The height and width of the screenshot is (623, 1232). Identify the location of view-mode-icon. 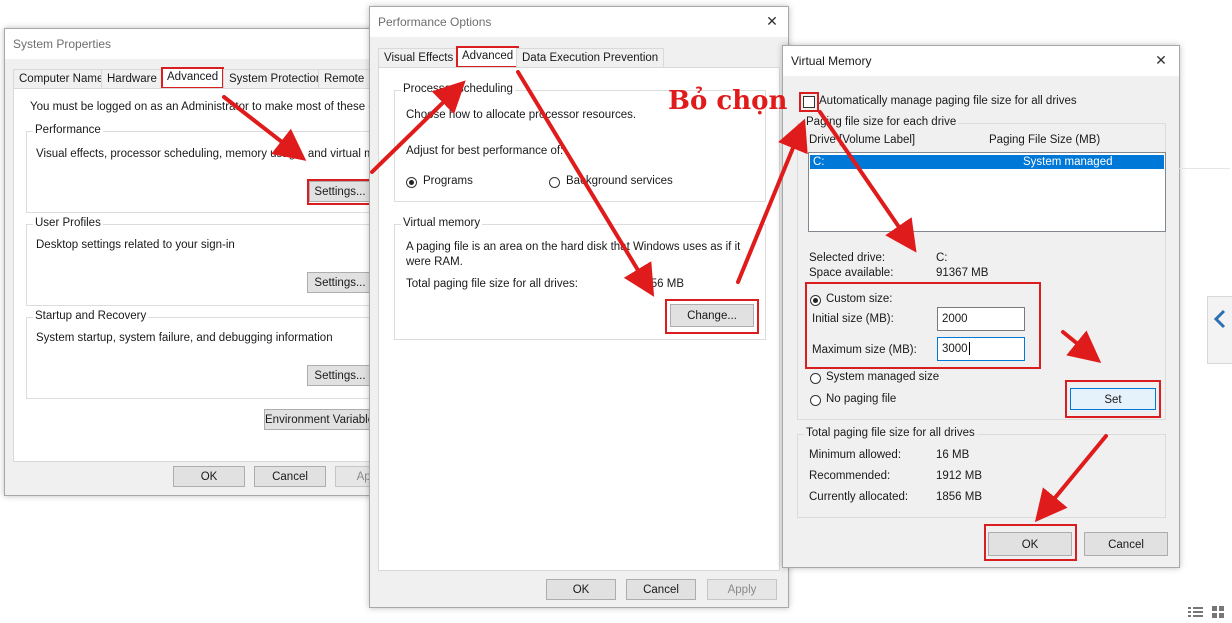
(1196, 612).